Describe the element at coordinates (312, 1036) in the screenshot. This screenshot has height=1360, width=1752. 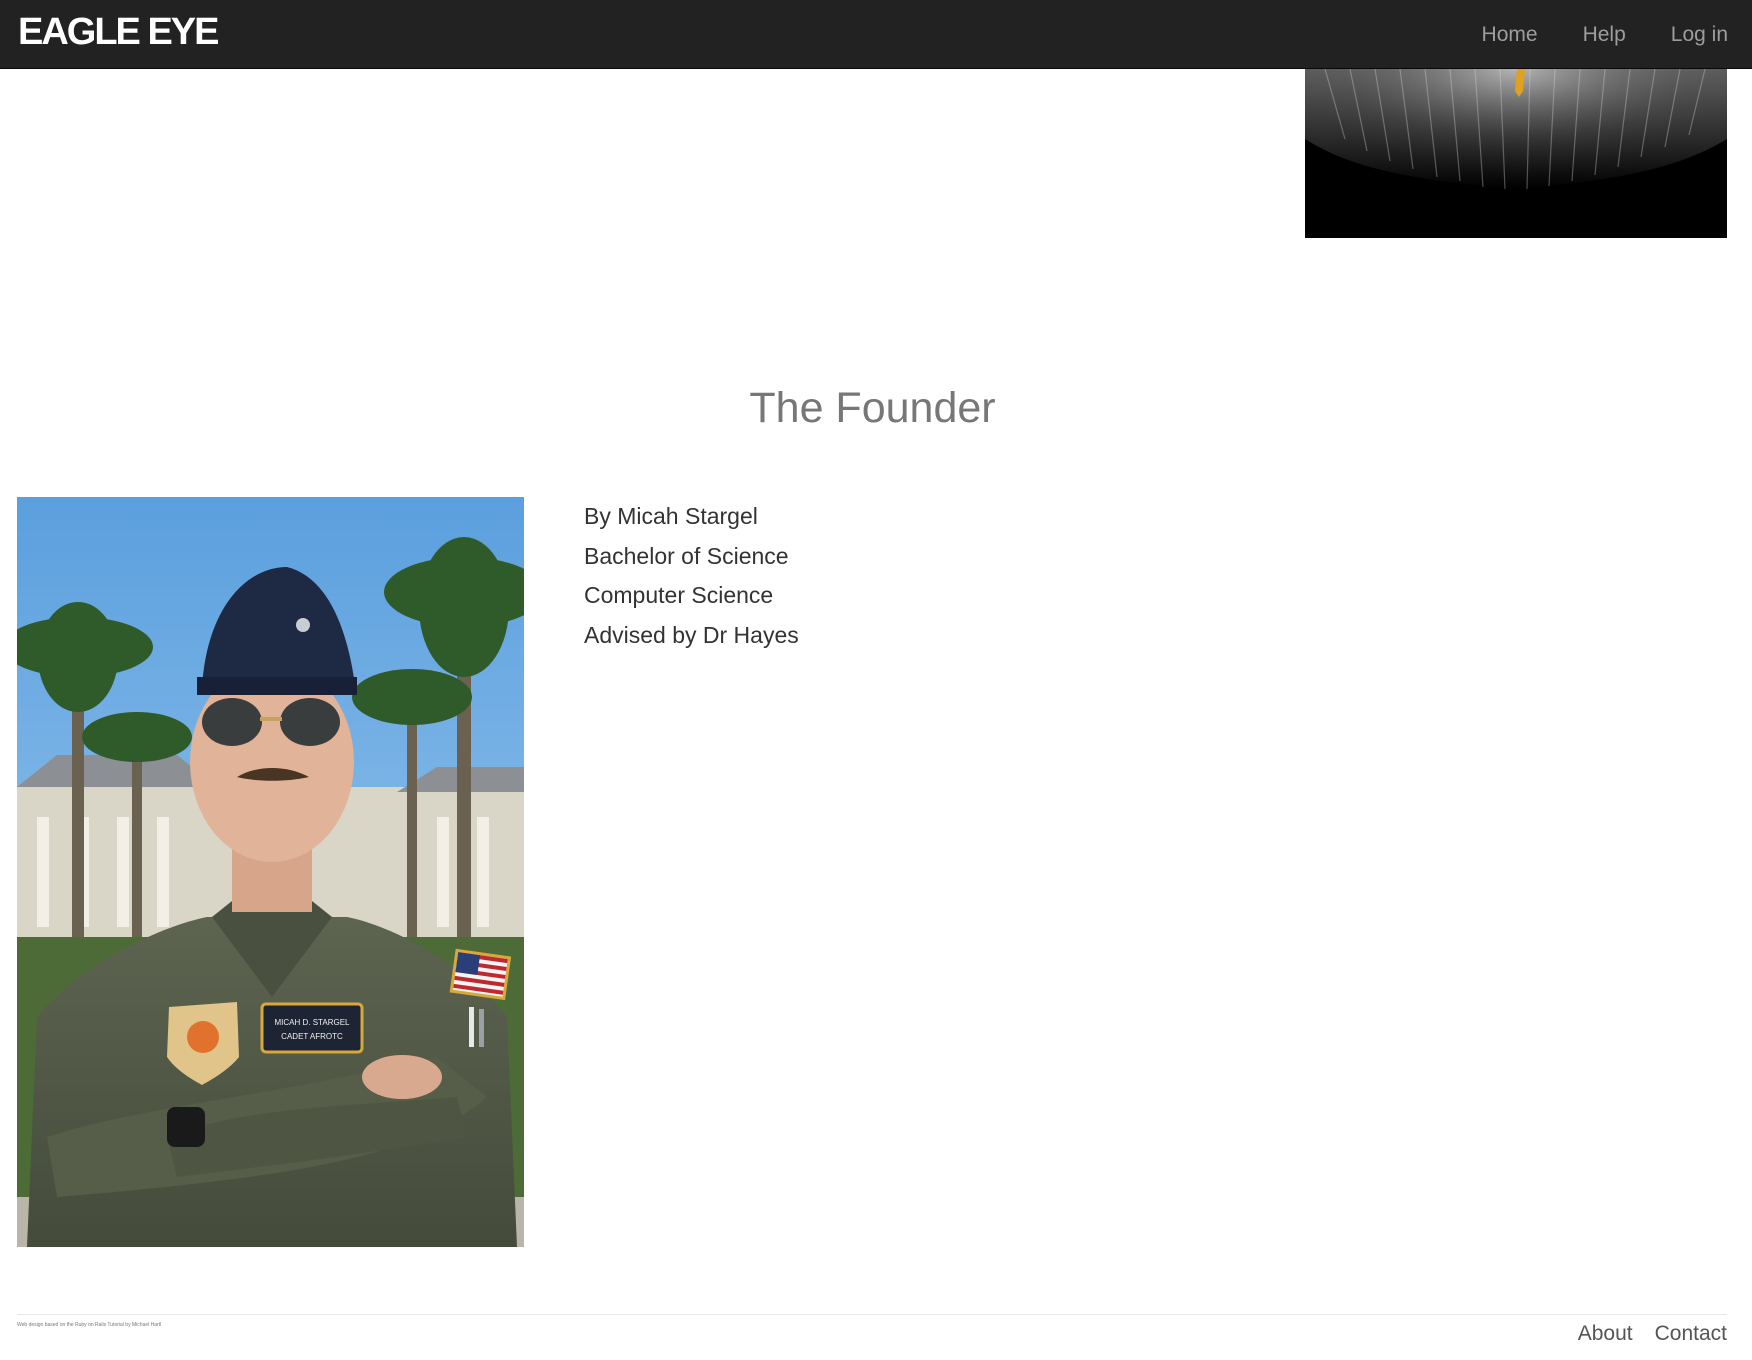
I see `name-tag-line2: CADET AFROTC` at that location.